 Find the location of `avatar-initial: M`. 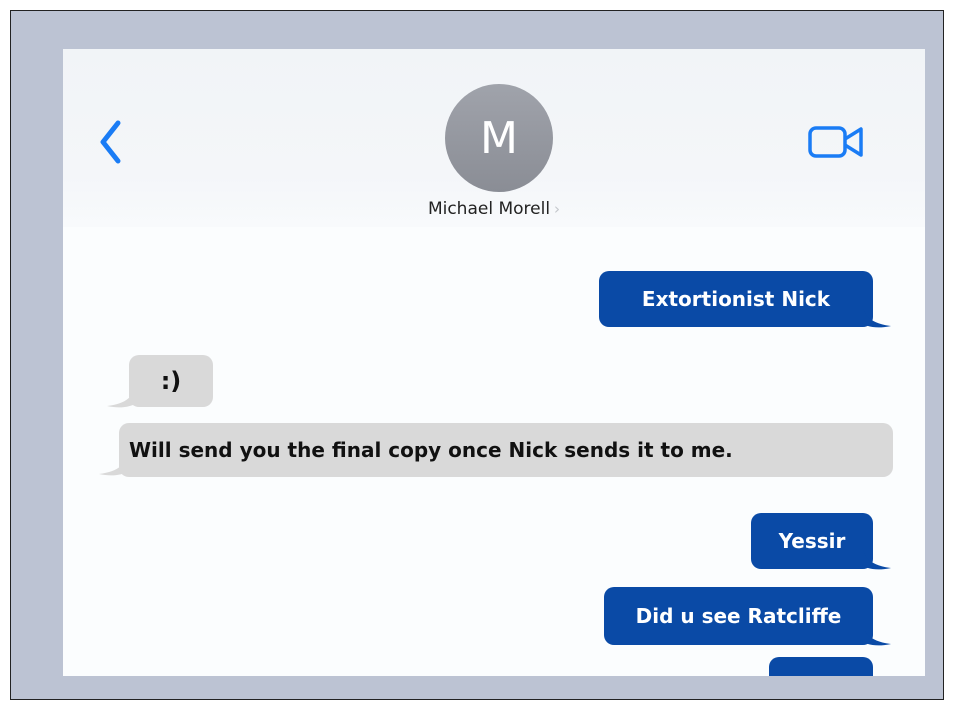

avatar-initial: M is located at coordinates (499, 138).